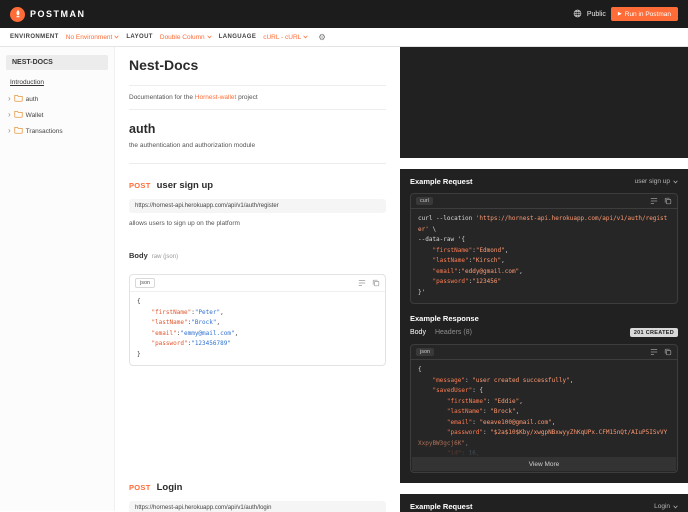 Image resolution: width=688 pixels, height=512 pixels. Describe the element at coordinates (453, 332) in the screenshot. I see `tab-headers: Headers (8)` at that location.